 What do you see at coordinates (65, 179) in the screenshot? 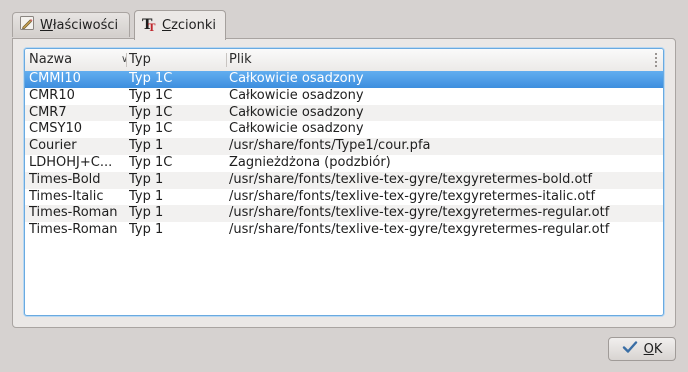
I see `cell-name: Times-Bold` at bounding box center [65, 179].